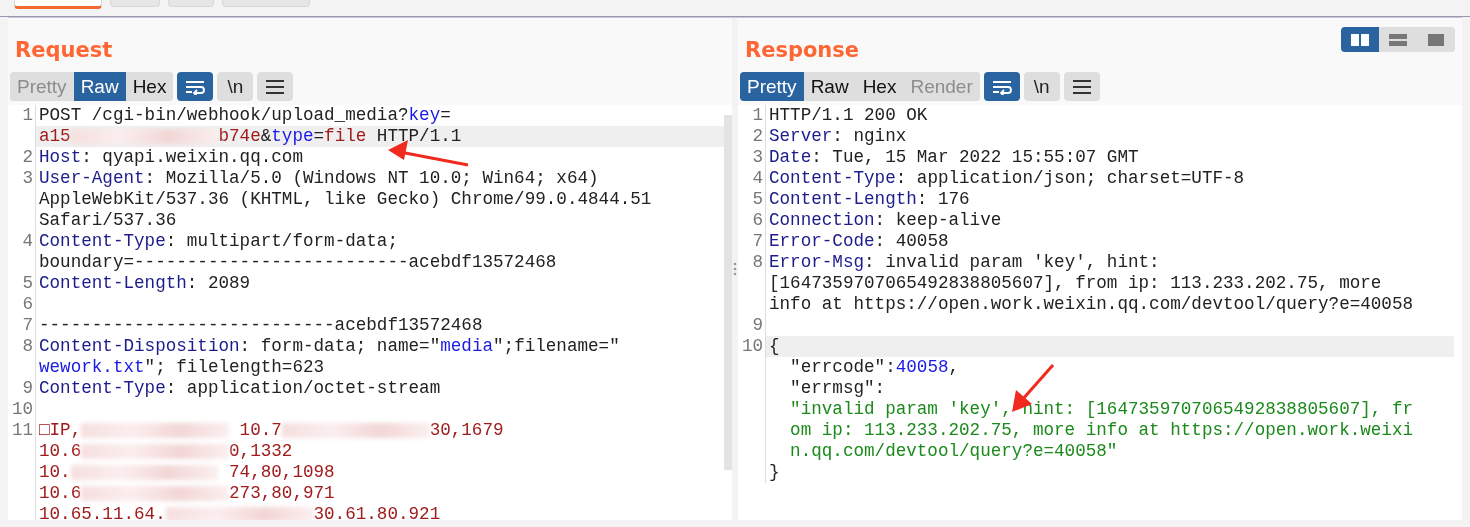 The height and width of the screenshot is (527, 1470). I want to click on code-text: key, so click(424, 115).